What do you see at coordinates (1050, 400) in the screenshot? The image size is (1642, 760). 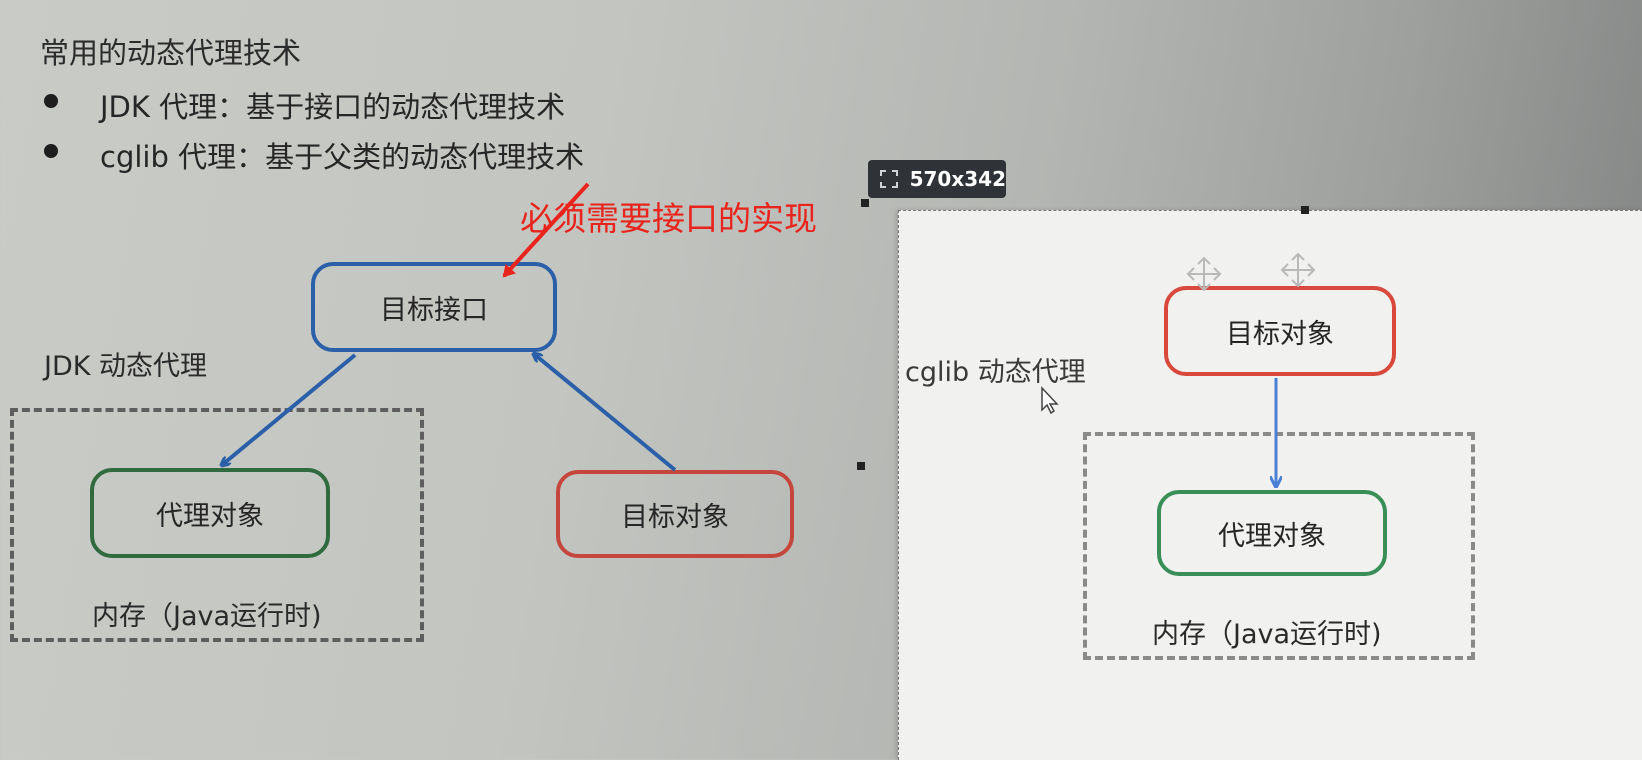 I see `cursor-icon` at bounding box center [1050, 400].